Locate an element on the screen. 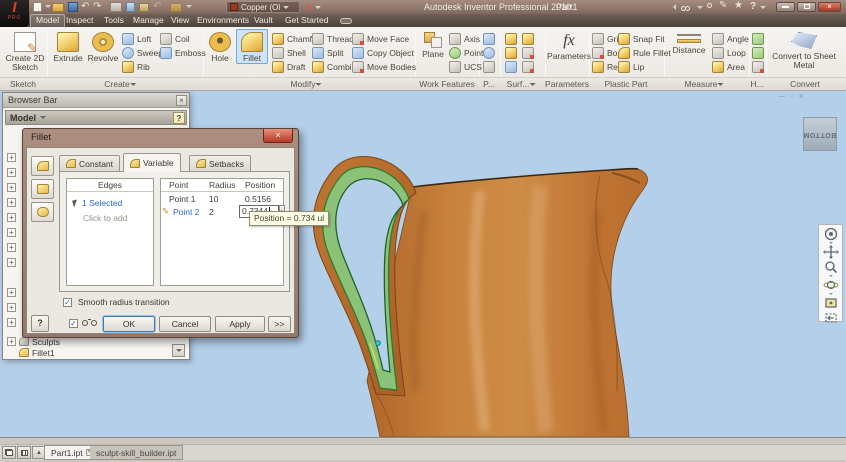 Image resolution: width=846 pixels, height=462 pixels. material-dropdown: Copper (Ol is located at coordinates (263, 7).